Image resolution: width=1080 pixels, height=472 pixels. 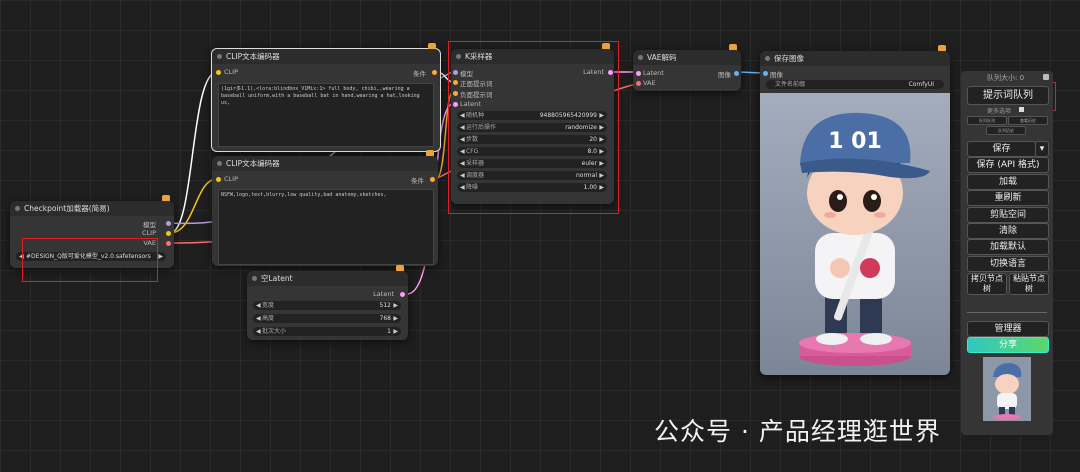 I want to click on vae-decode-node: VAE解码 Latent VAE 图像, so click(x=687, y=67).